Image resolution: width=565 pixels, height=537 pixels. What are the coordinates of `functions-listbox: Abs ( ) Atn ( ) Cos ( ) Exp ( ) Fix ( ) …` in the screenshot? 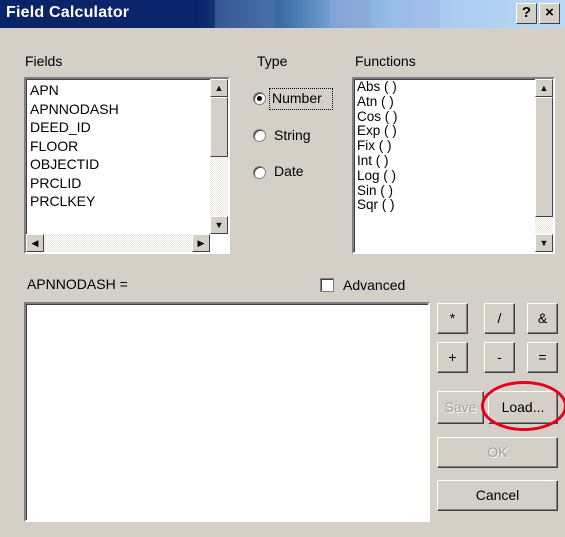 It's located at (453, 165).